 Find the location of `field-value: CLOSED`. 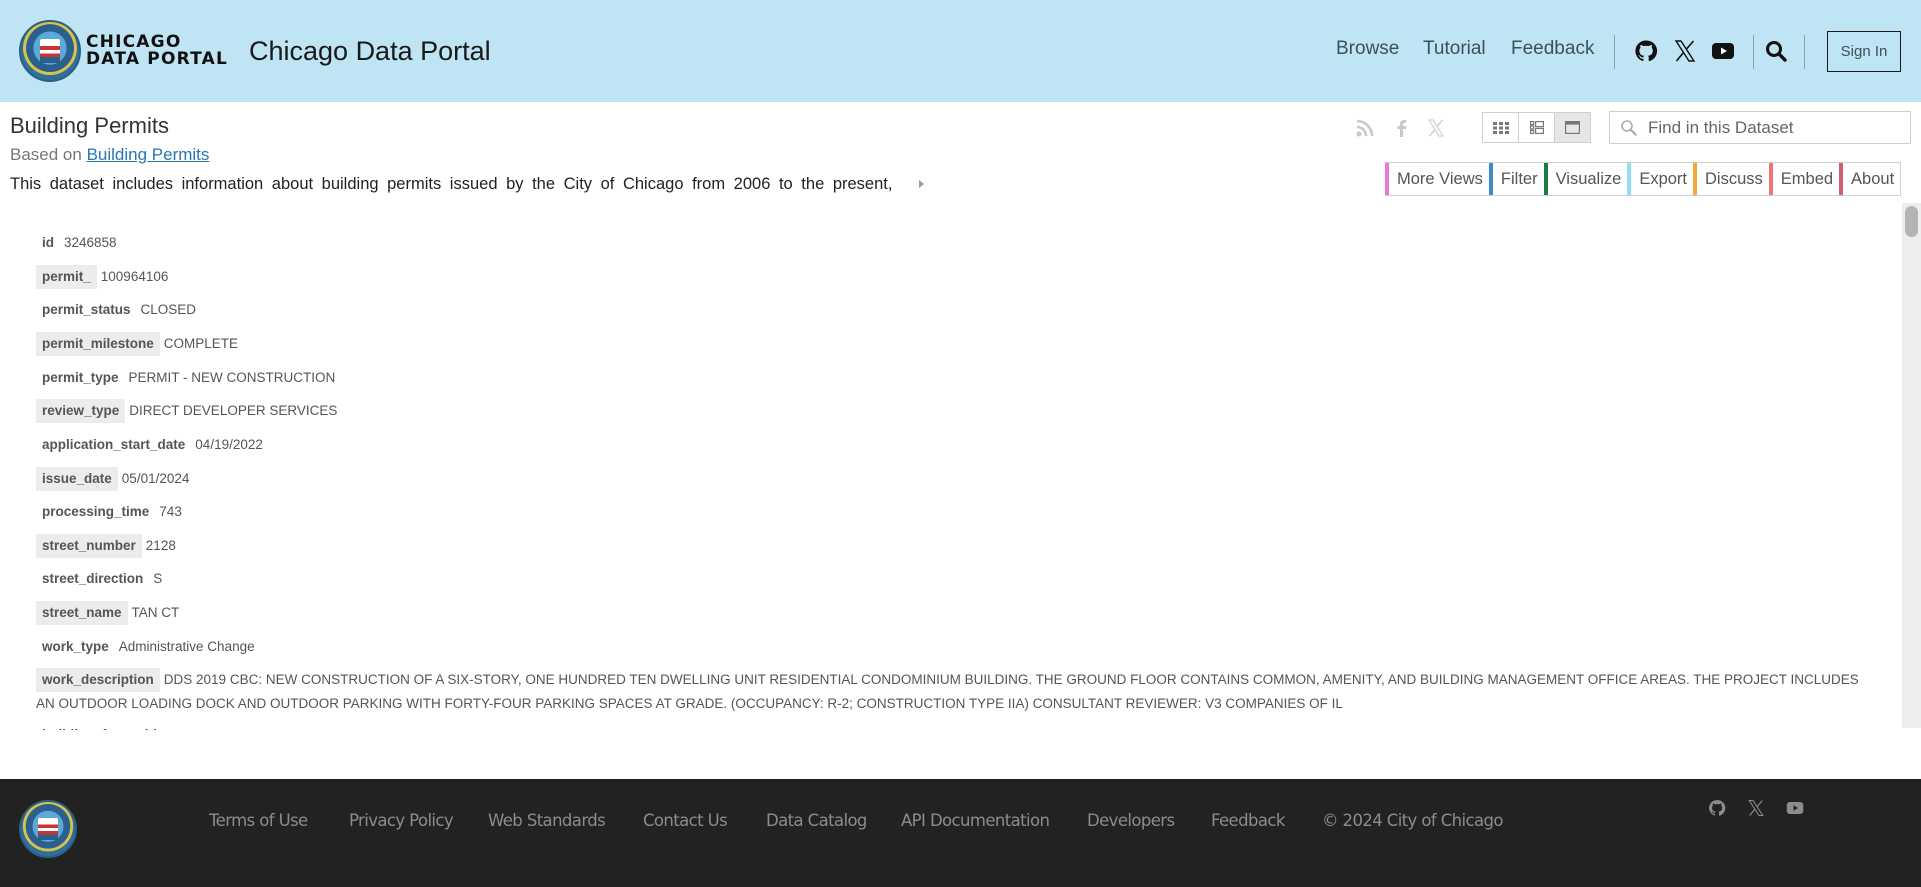

field-value: CLOSED is located at coordinates (168, 309).